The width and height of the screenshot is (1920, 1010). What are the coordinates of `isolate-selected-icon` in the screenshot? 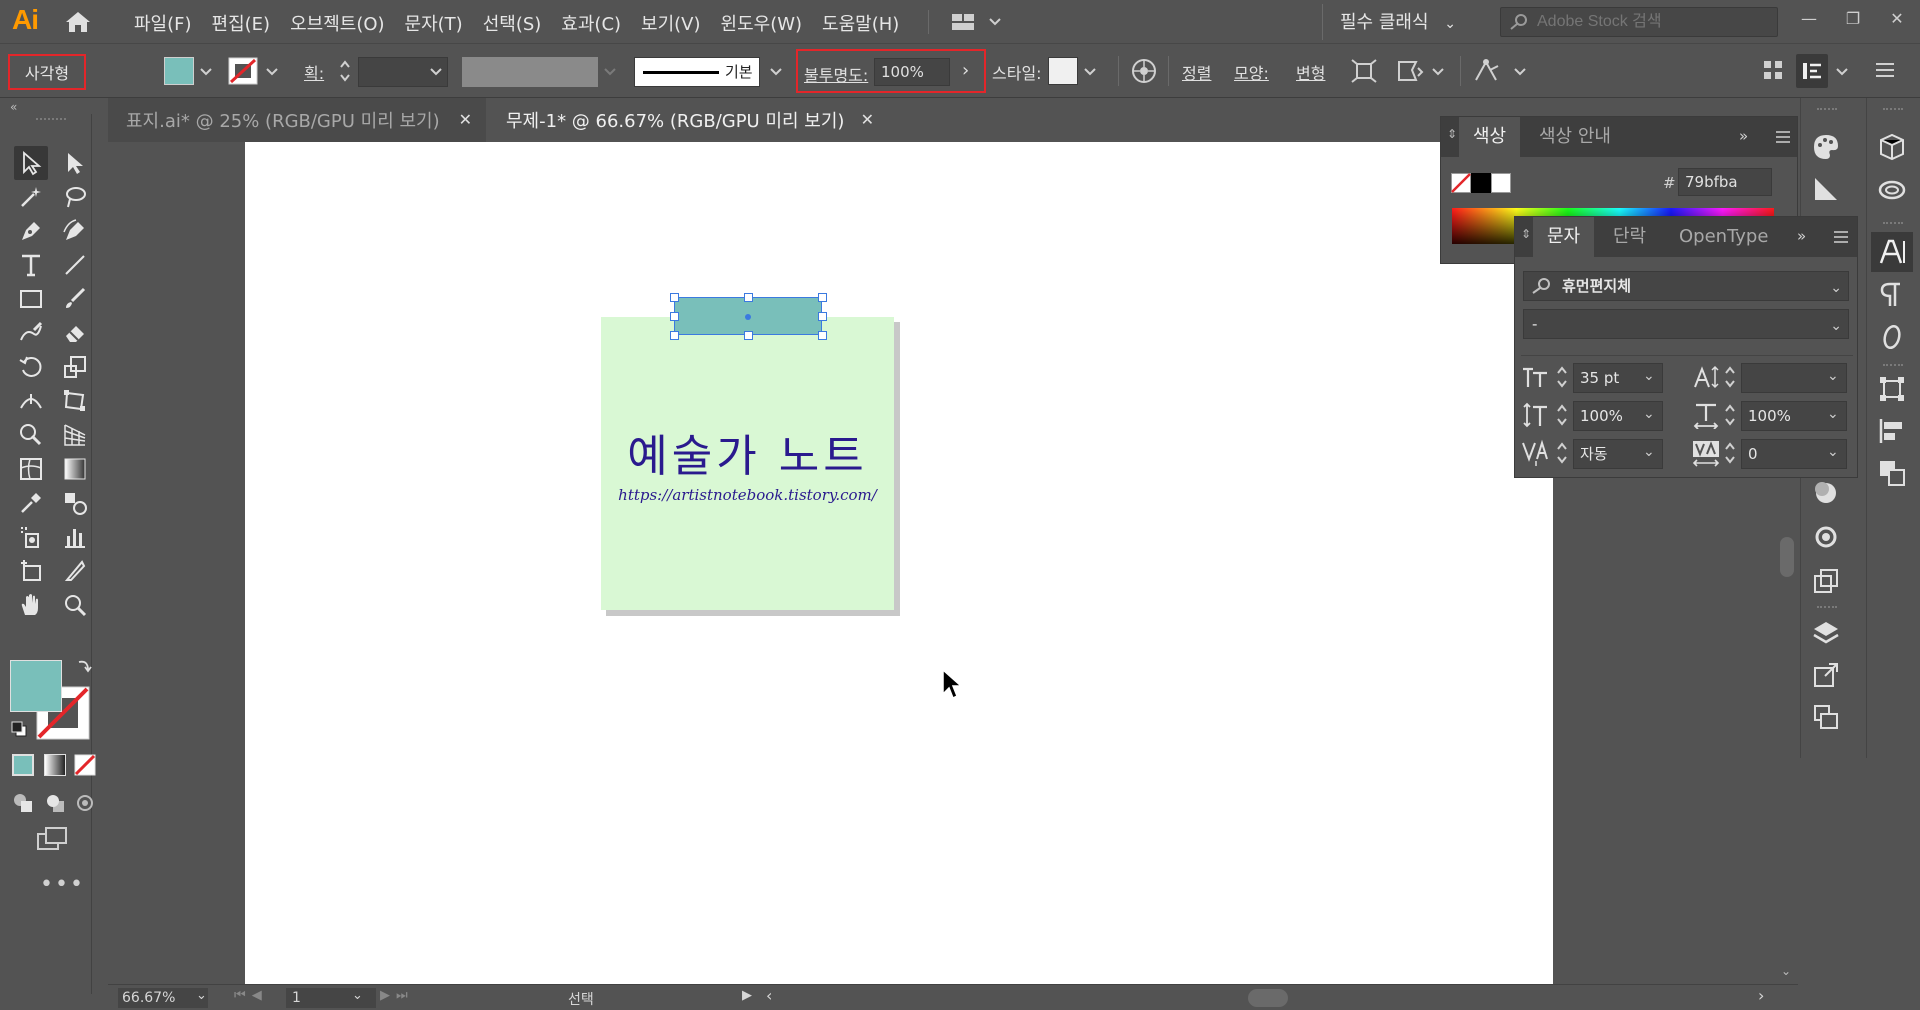 It's located at (1364, 71).